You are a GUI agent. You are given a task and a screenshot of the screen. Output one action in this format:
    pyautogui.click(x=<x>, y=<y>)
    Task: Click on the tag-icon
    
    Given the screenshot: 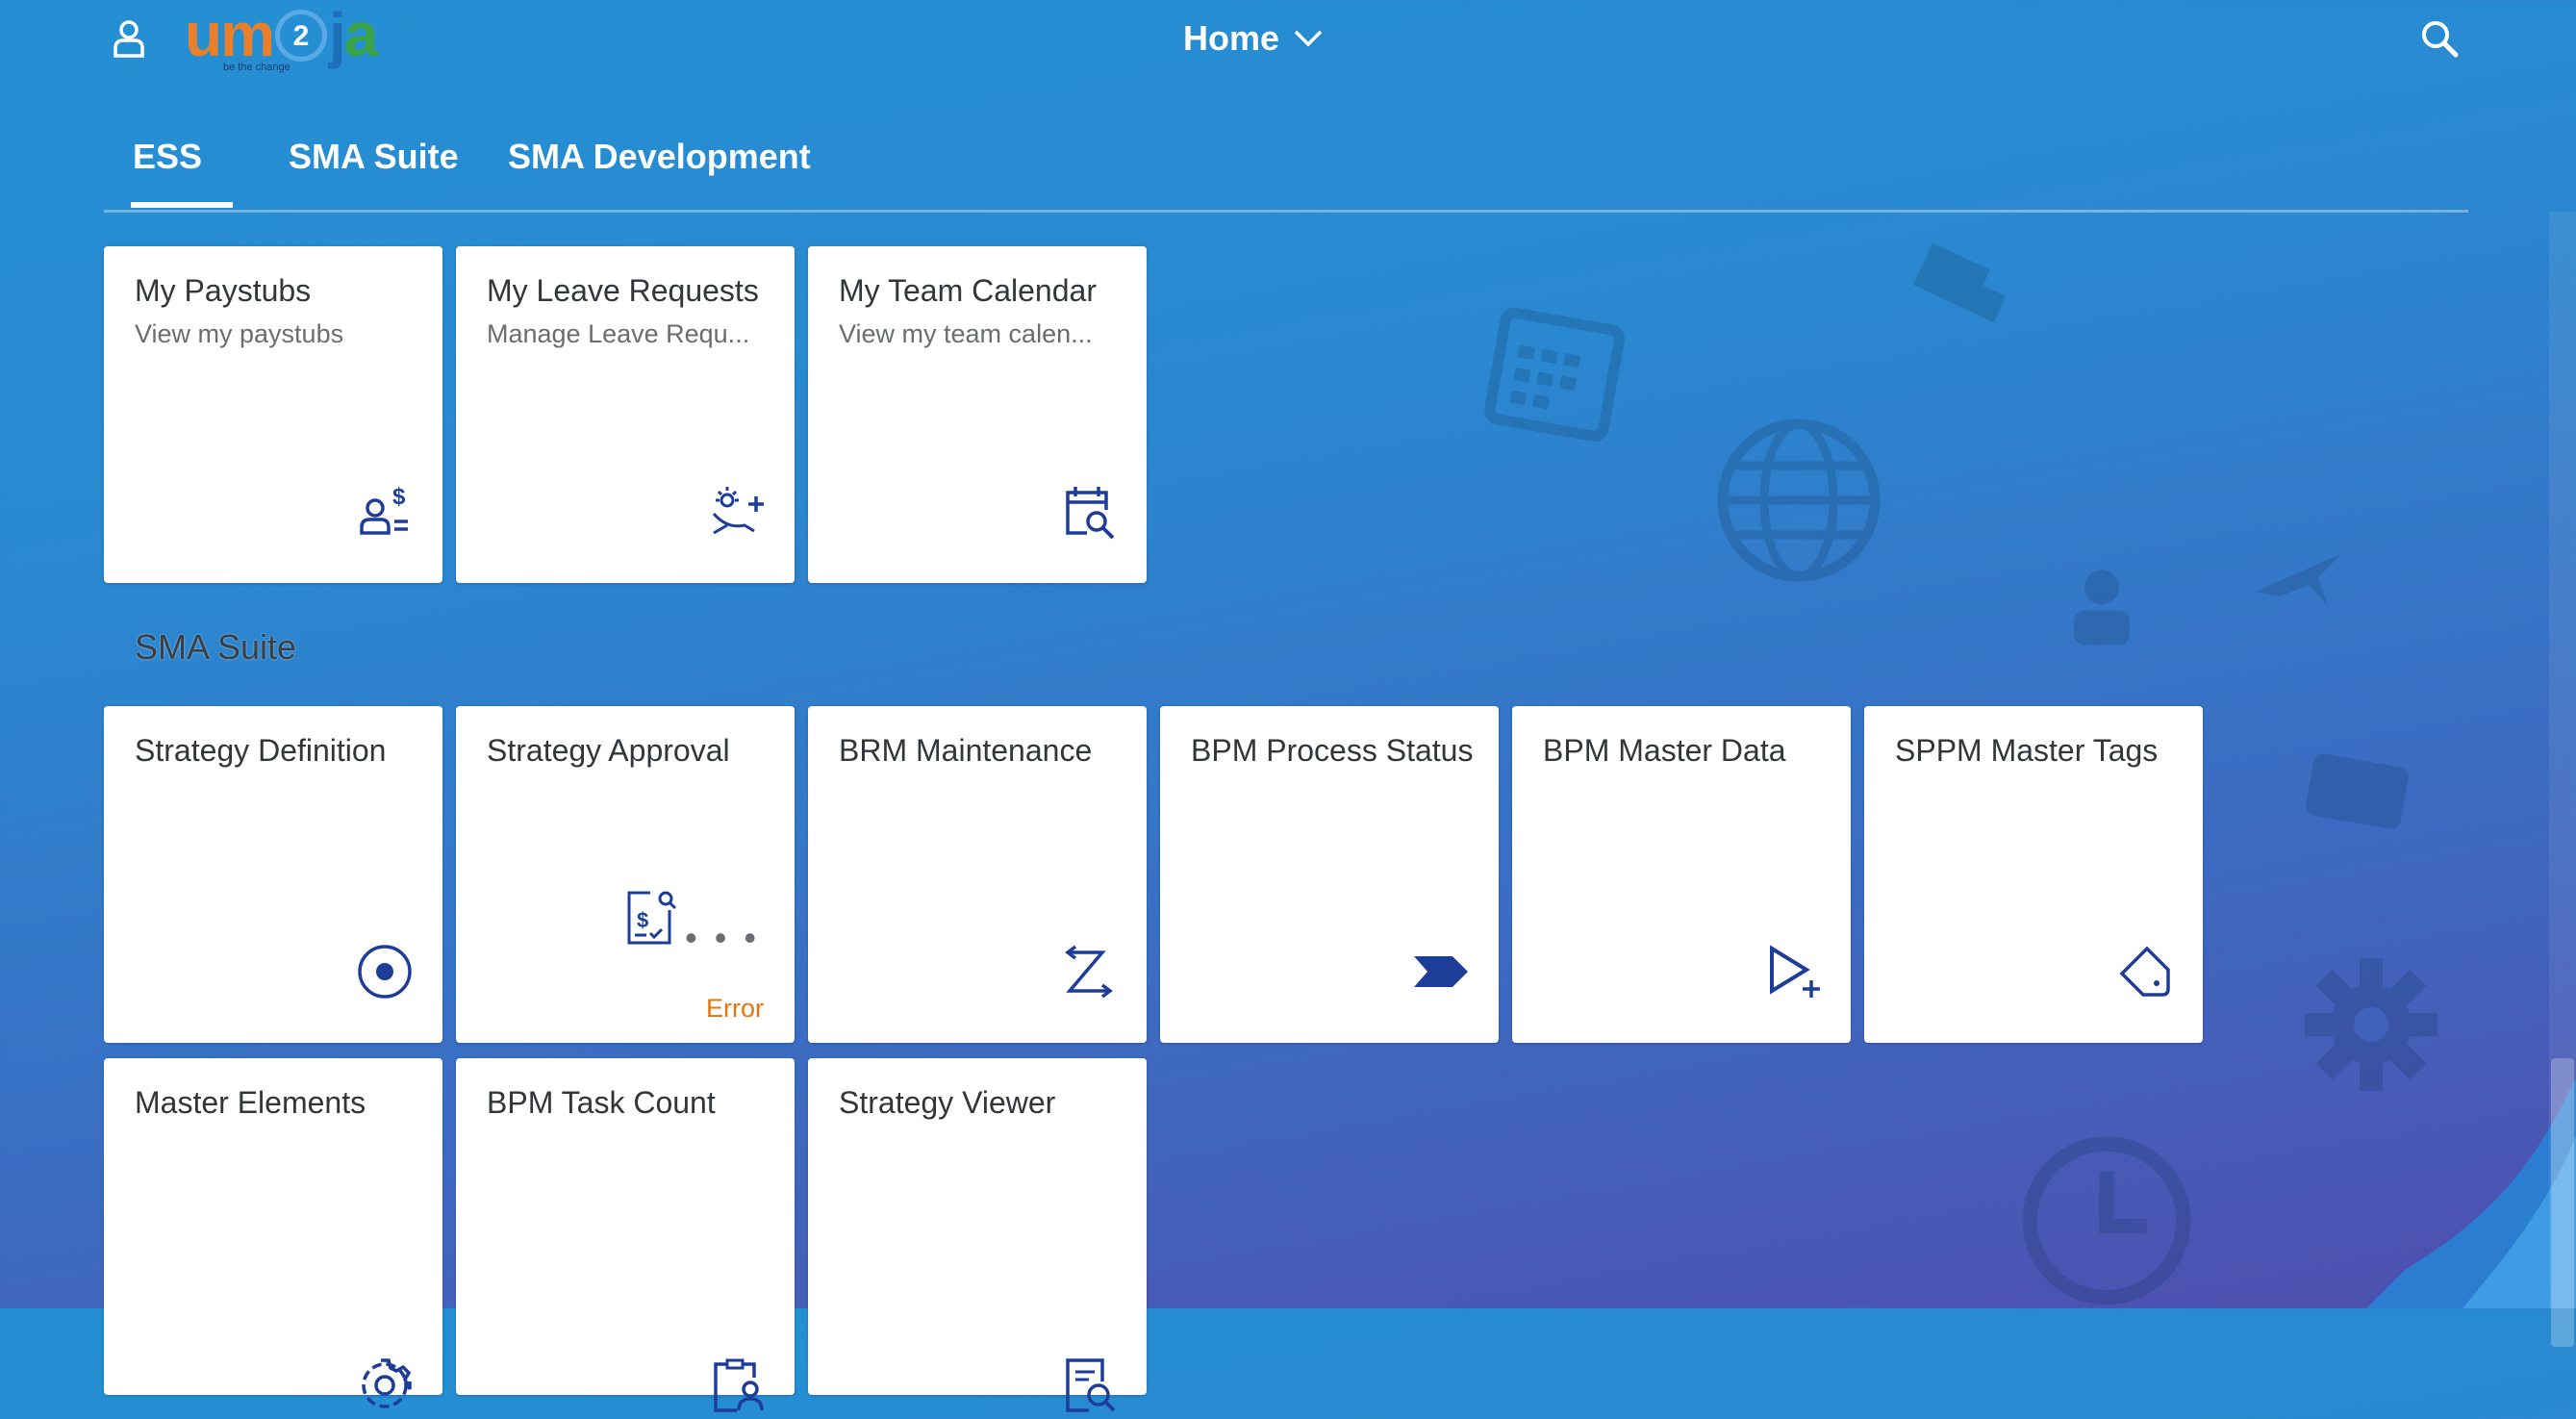 What is the action you would take?
    pyautogui.click(x=2145, y=972)
    